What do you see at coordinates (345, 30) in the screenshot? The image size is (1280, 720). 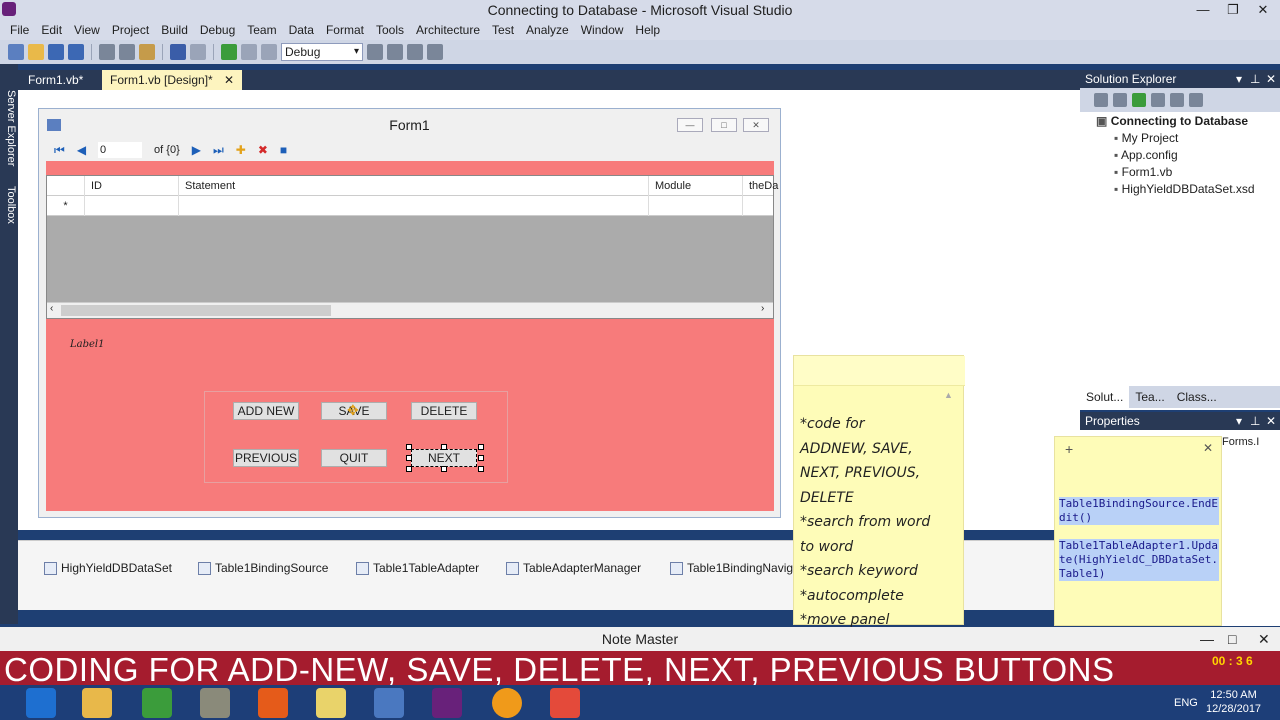 I see `menu-format: Format` at bounding box center [345, 30].